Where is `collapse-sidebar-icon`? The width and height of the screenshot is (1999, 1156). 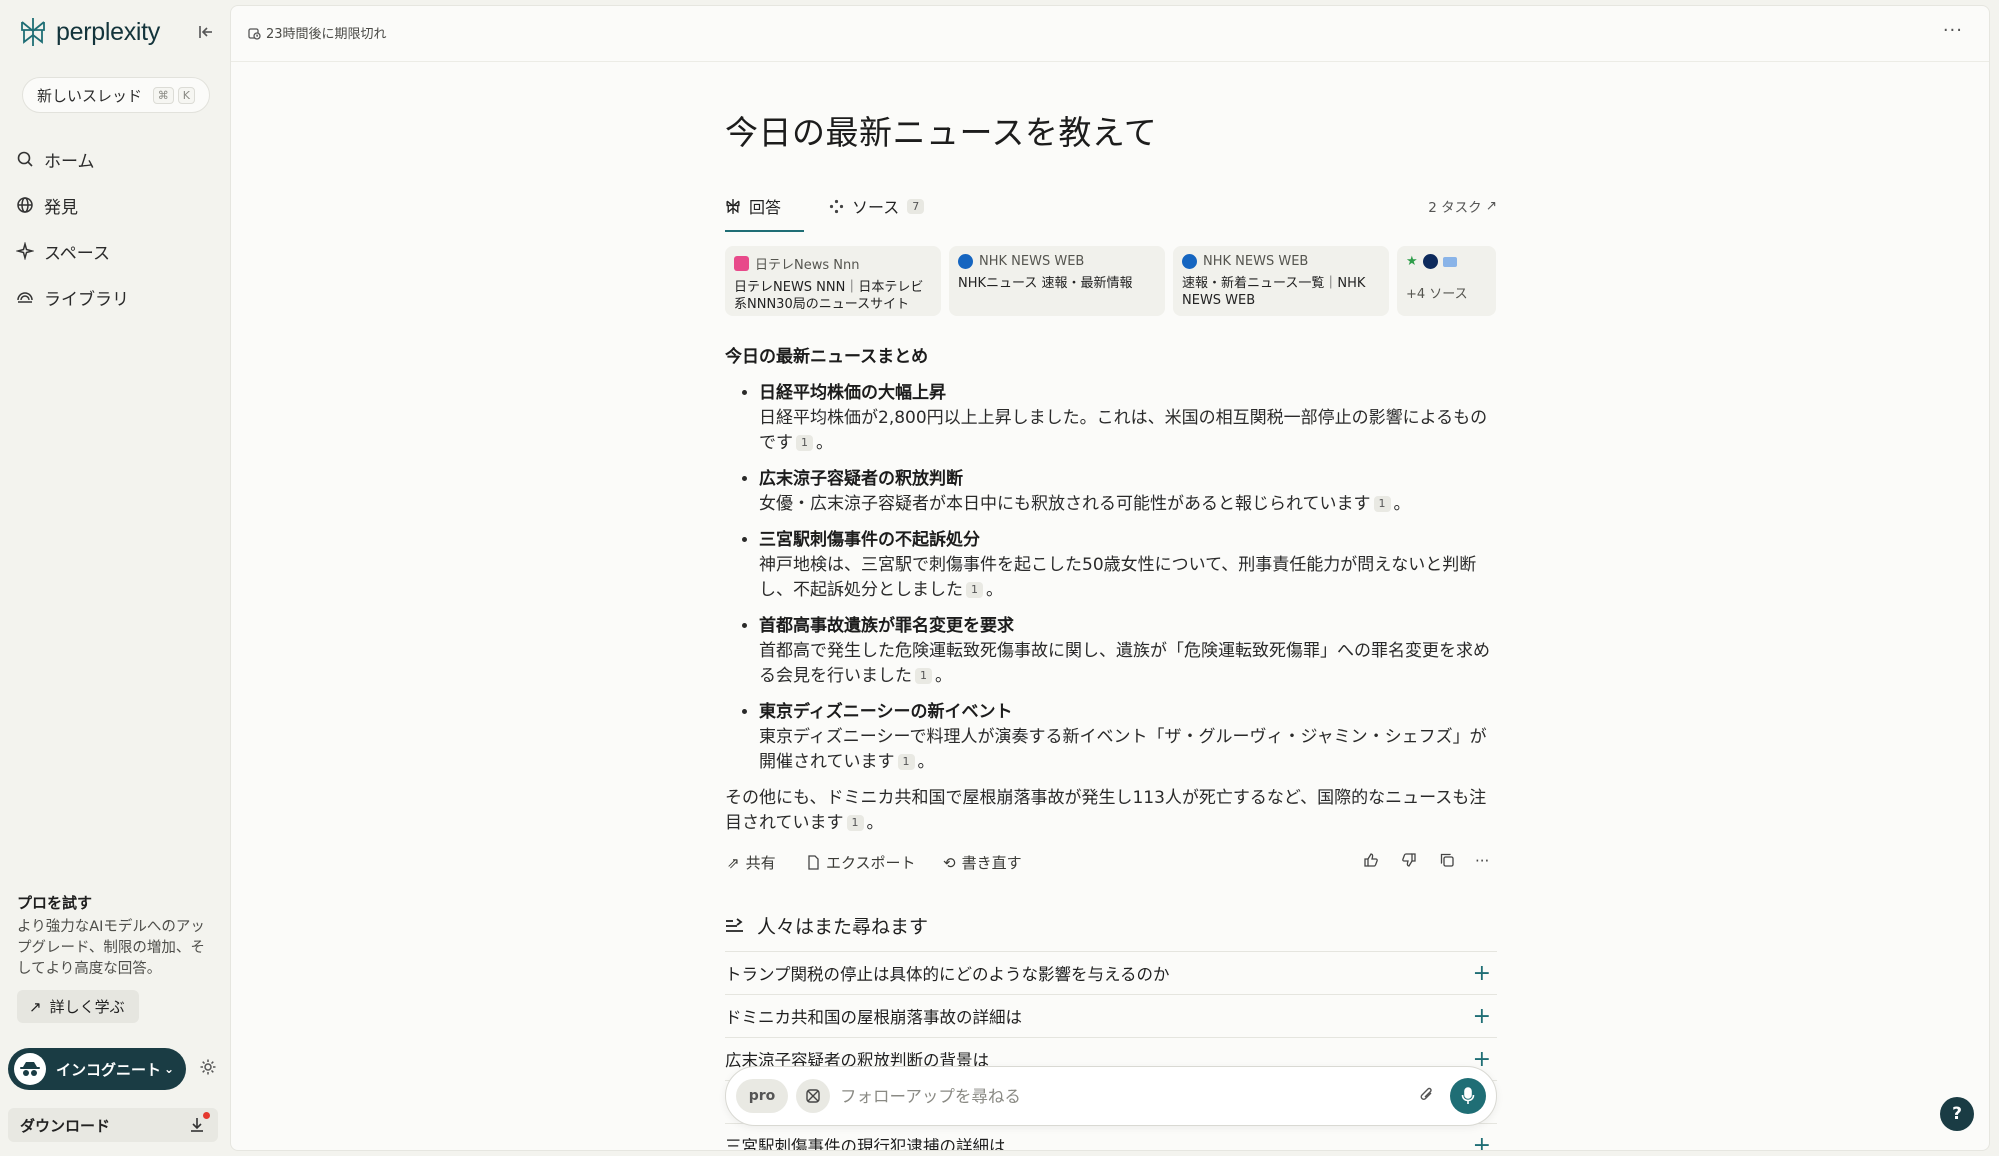 collapse-sidebar-icon is located at coordinates (207, 33).